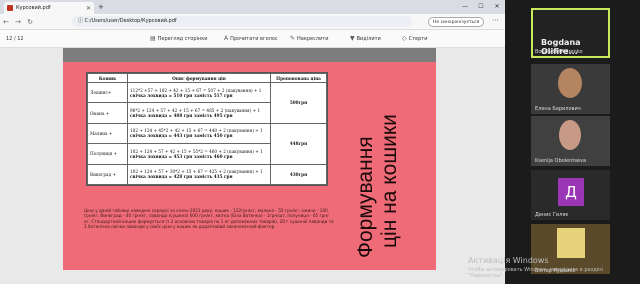 The height and width of the screenshot is (284, 640). What do you see at coordinates (552, 215) in the screenshot?
I see `participant-name: Денис Гиляк` at bounding box center [552, 215].